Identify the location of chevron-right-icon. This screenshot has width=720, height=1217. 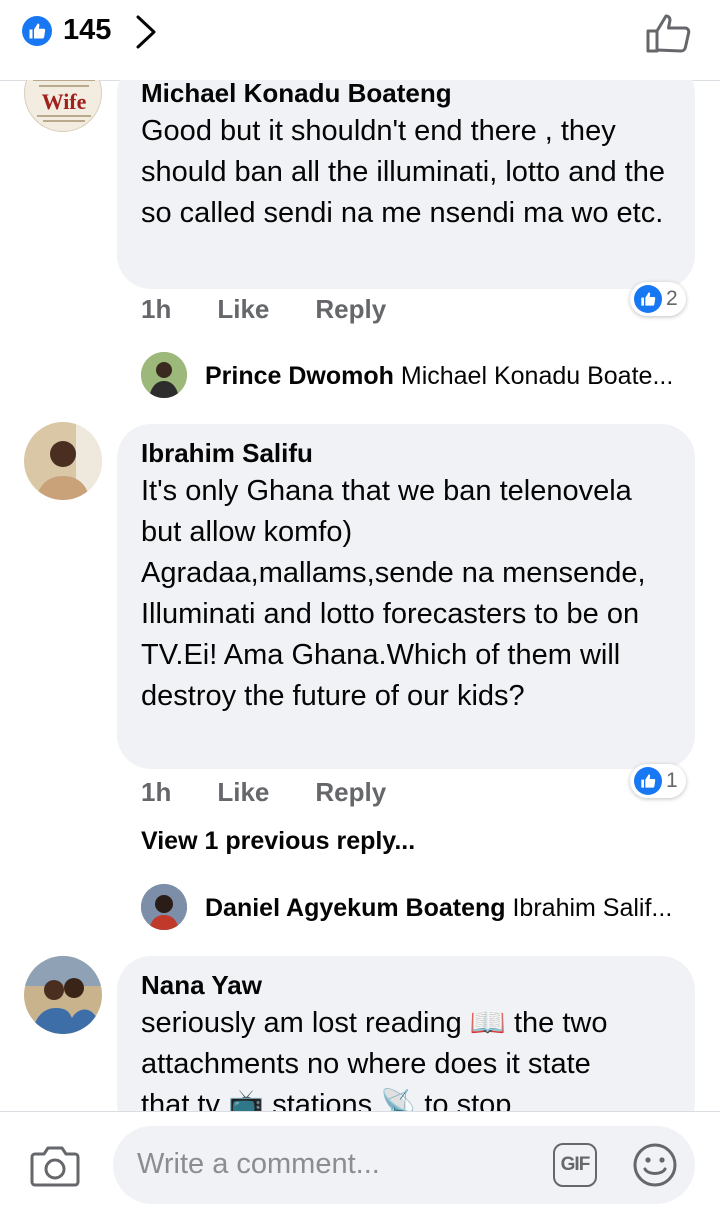
(146, 34).